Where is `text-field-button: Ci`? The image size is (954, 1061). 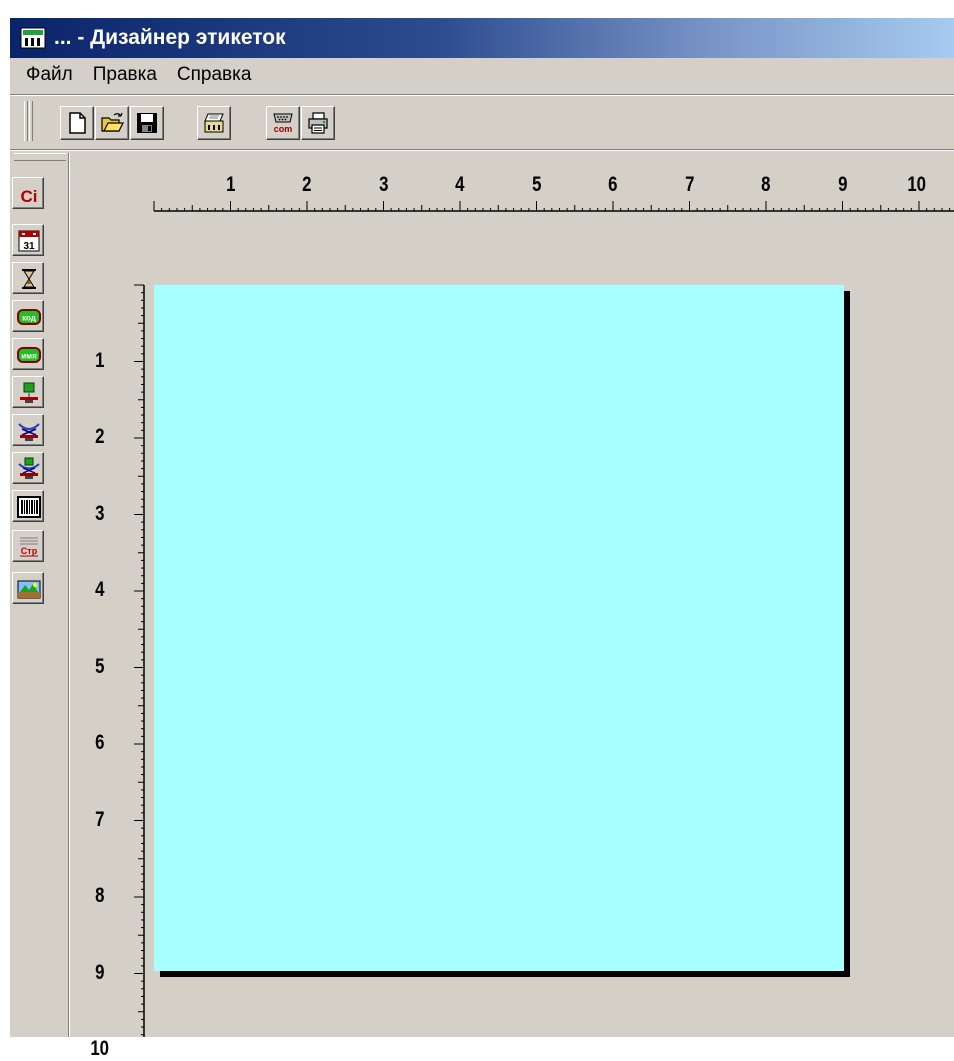 text-field-button: Ci is located at coordinates (28, 193).